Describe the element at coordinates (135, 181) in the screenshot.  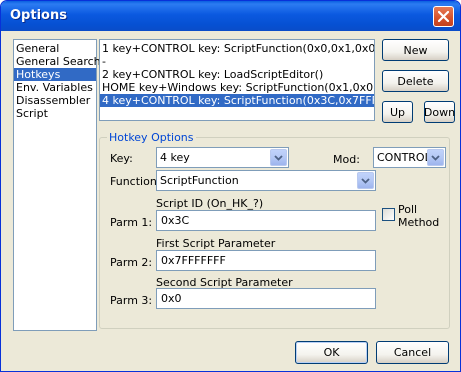
I see `function-label: Function:` at that location.